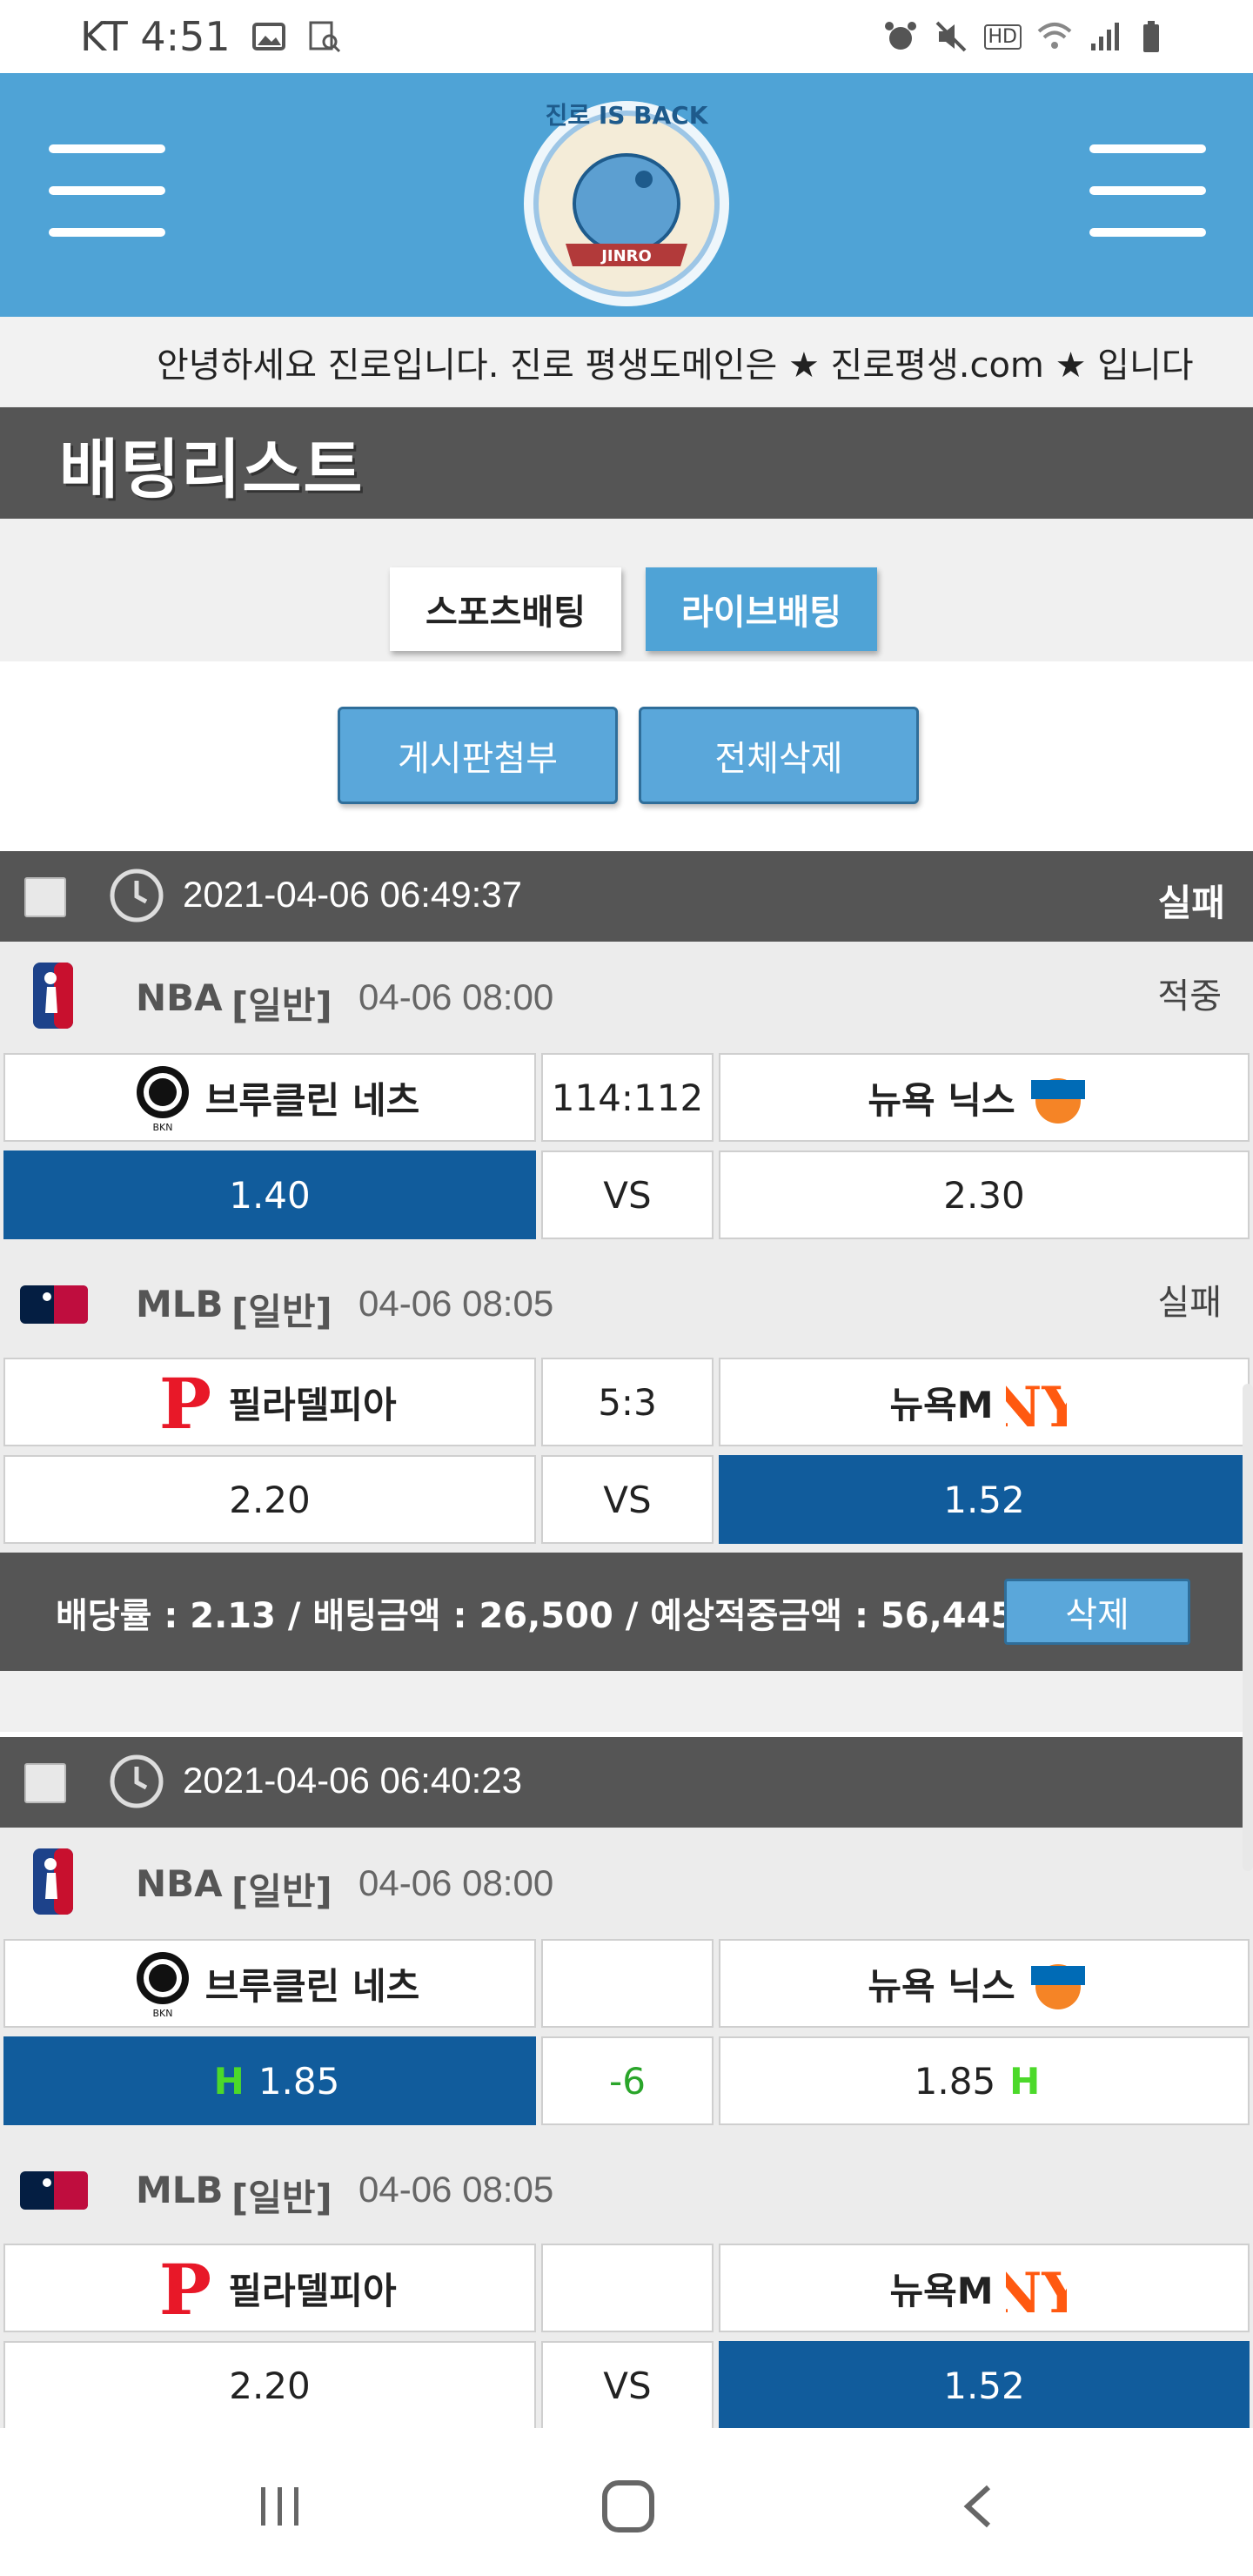 This screenshot has height=2576, width=1253. I want to click on knicks-logo-icon, so click(1057, 1986).